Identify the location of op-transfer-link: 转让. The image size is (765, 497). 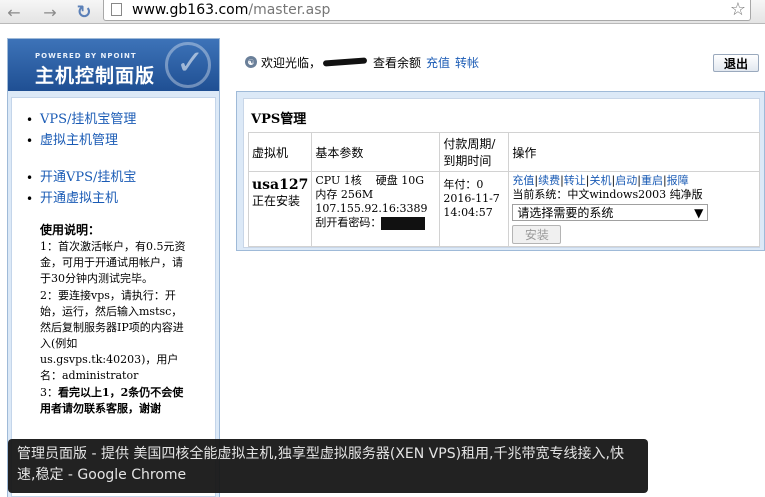
(575, 180).